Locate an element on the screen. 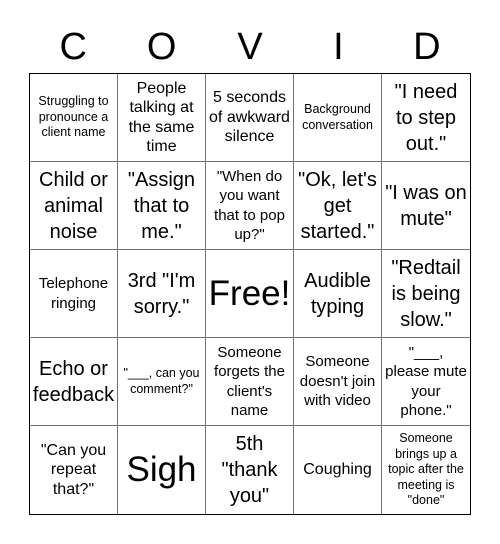  cell-text: Coughing is located at coordinates (337, 470).